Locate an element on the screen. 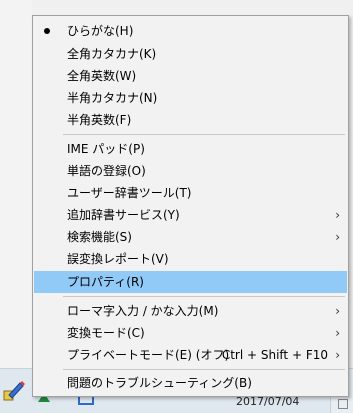  menu-item-register-word: 単語の登録(O) is located at coordinates (190, 171).